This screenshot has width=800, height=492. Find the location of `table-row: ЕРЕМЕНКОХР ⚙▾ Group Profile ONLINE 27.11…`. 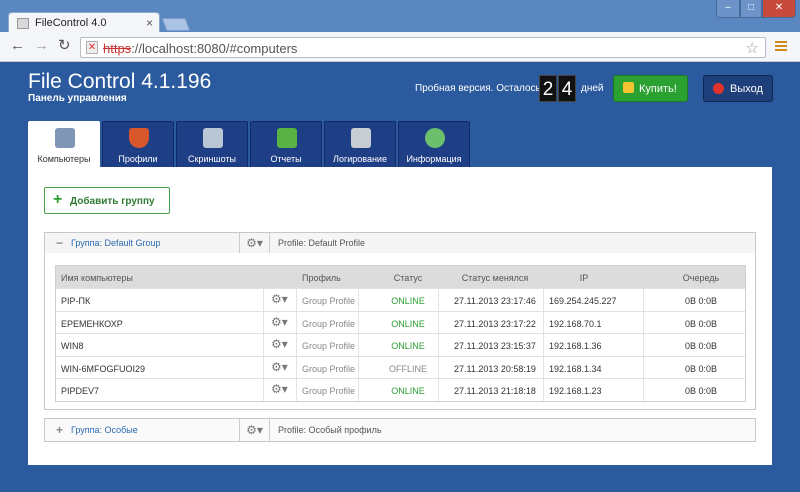

table-row: ЕРЕМЕНКОХР ⚙▾ Group Profile ONLINE 27.11… is located at coordinates (400, 321).